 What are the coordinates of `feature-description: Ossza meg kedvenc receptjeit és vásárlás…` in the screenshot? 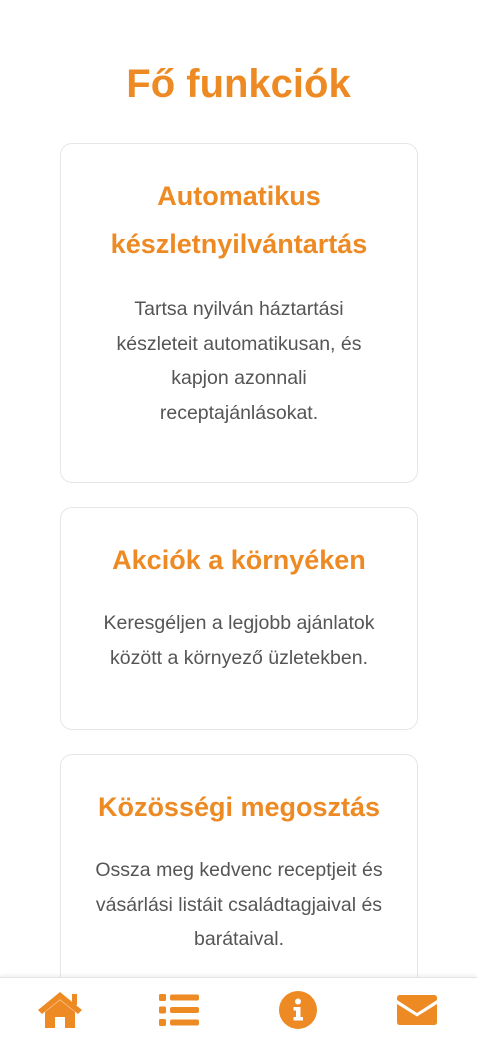 It's located at (239, 904).